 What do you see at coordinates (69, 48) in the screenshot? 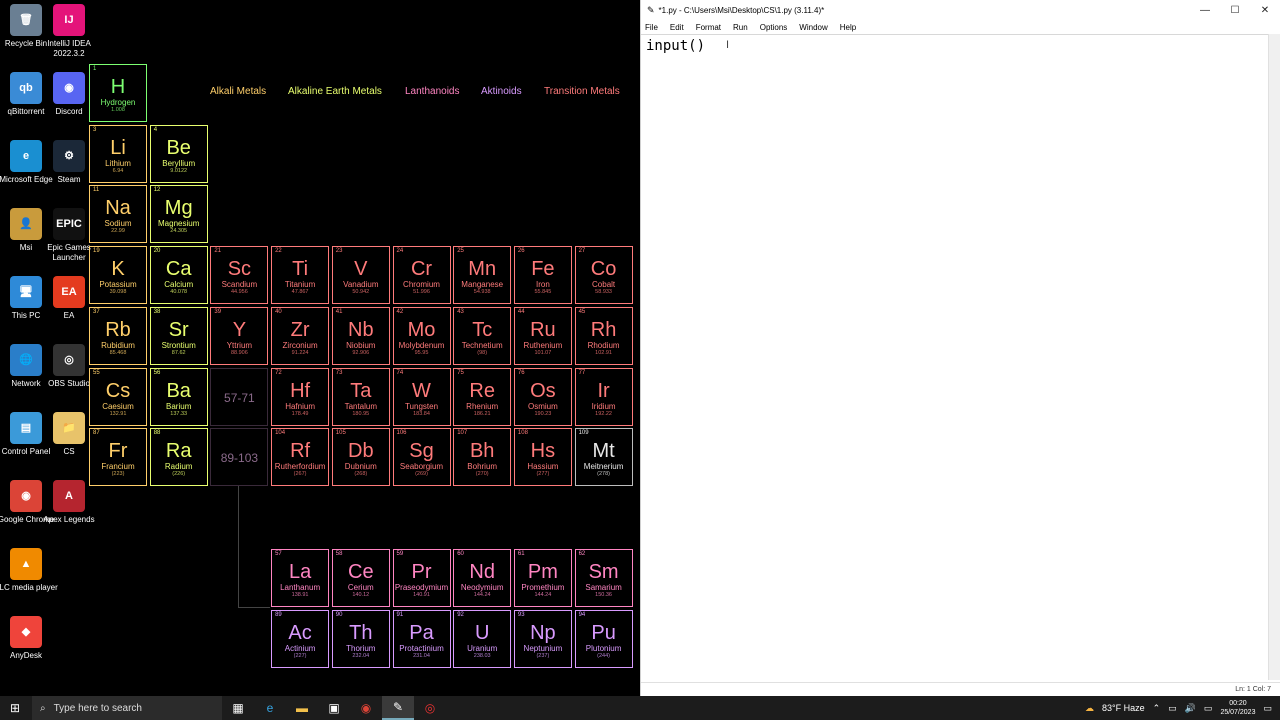
I see `desktop-icon-label: IntelliJ IDEA 2022.3.2` at bounding box center [69, 48].